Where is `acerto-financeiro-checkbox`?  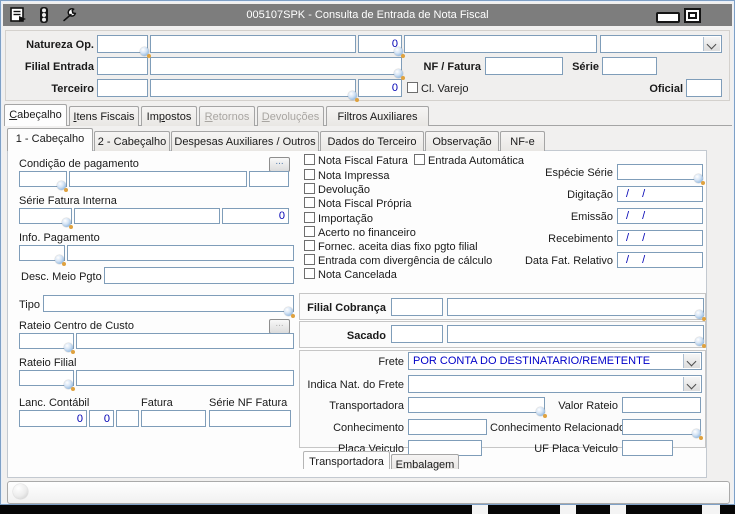
acerto-financeiro-checkbox is located at coordinates (309, 231).